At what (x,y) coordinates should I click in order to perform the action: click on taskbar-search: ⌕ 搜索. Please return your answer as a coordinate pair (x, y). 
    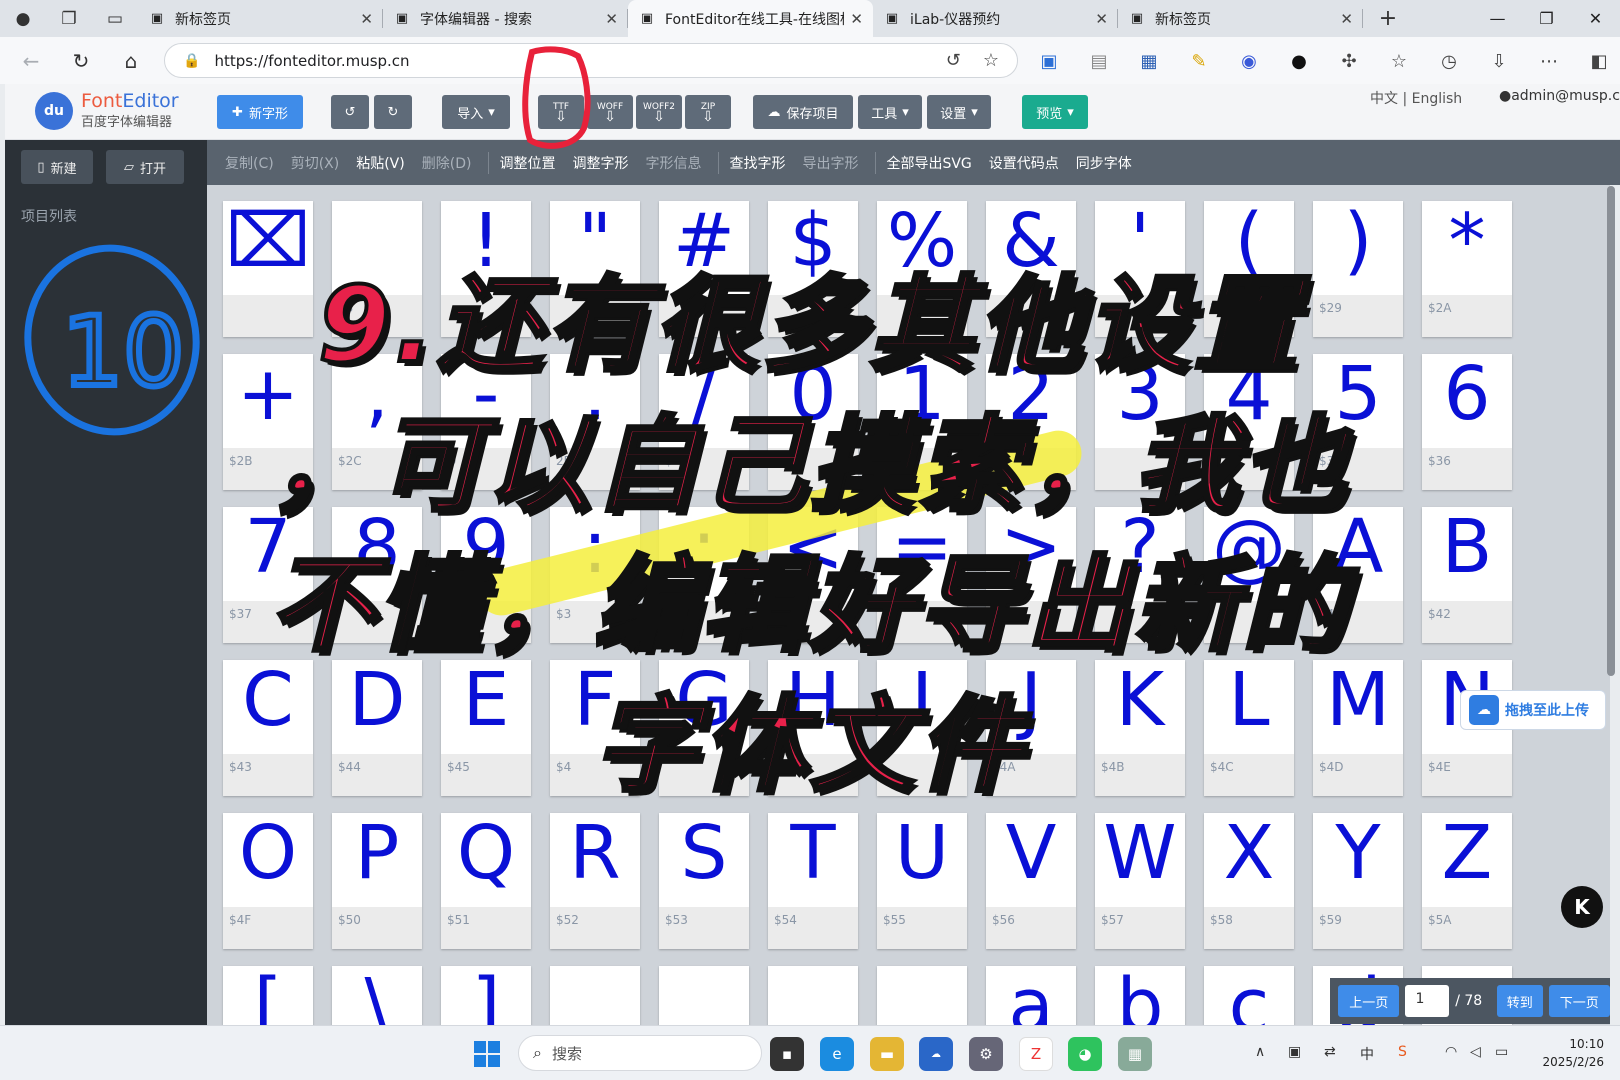
    Looking at the image, I should click on (640, 1053).